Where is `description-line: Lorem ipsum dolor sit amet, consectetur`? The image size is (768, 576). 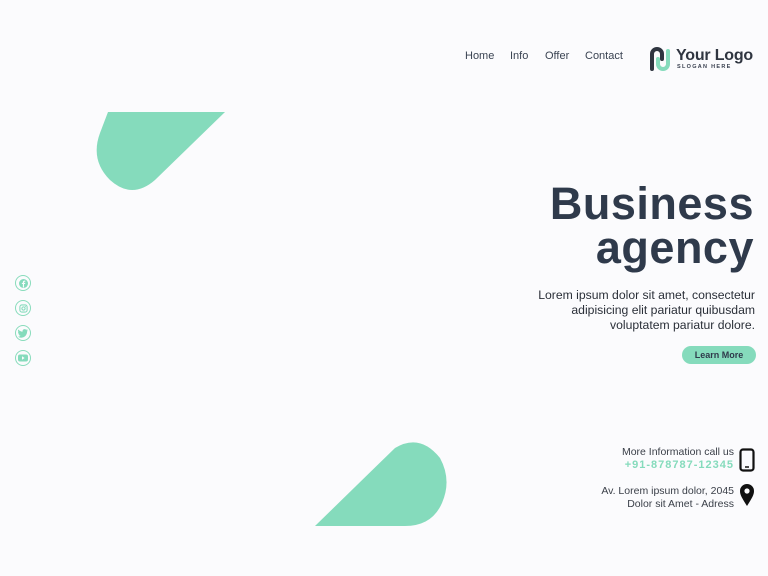
description-line: Lorem ipsum dolor sit amet, consectetur is located at coordinates (646, 295).